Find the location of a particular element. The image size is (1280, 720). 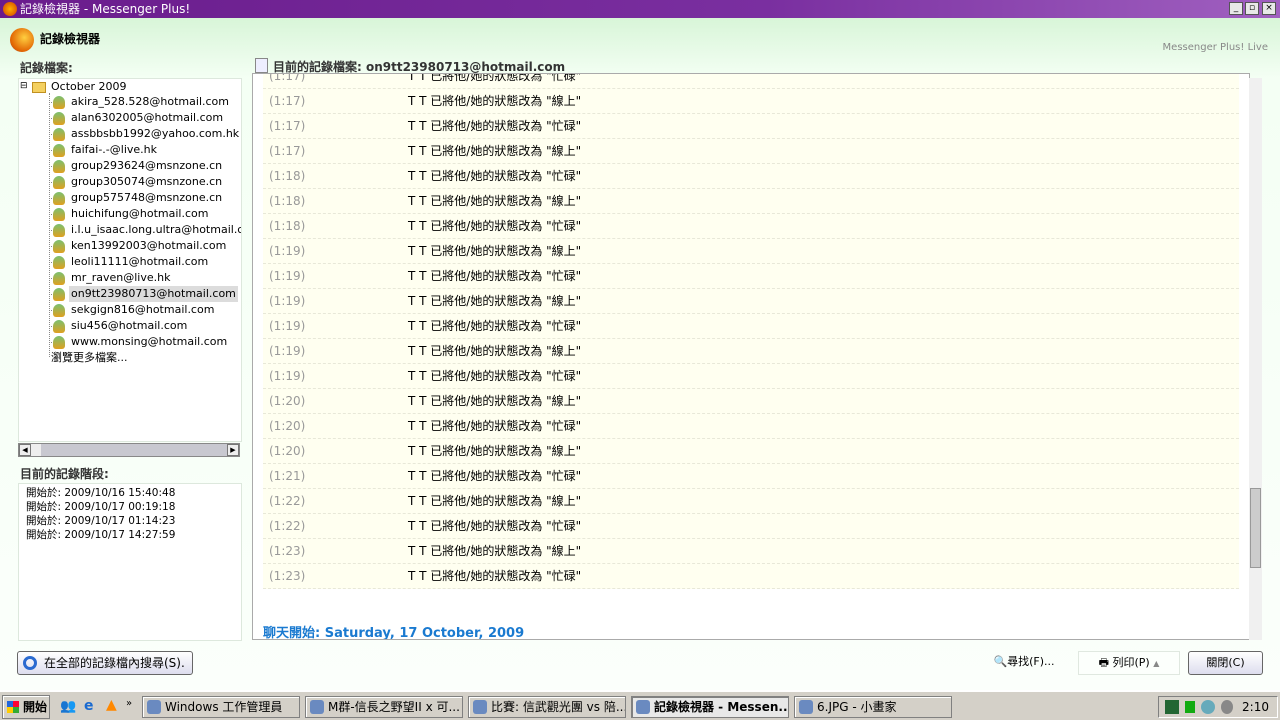

tree-folder: October 2009 is located at coordinates (89, 87).